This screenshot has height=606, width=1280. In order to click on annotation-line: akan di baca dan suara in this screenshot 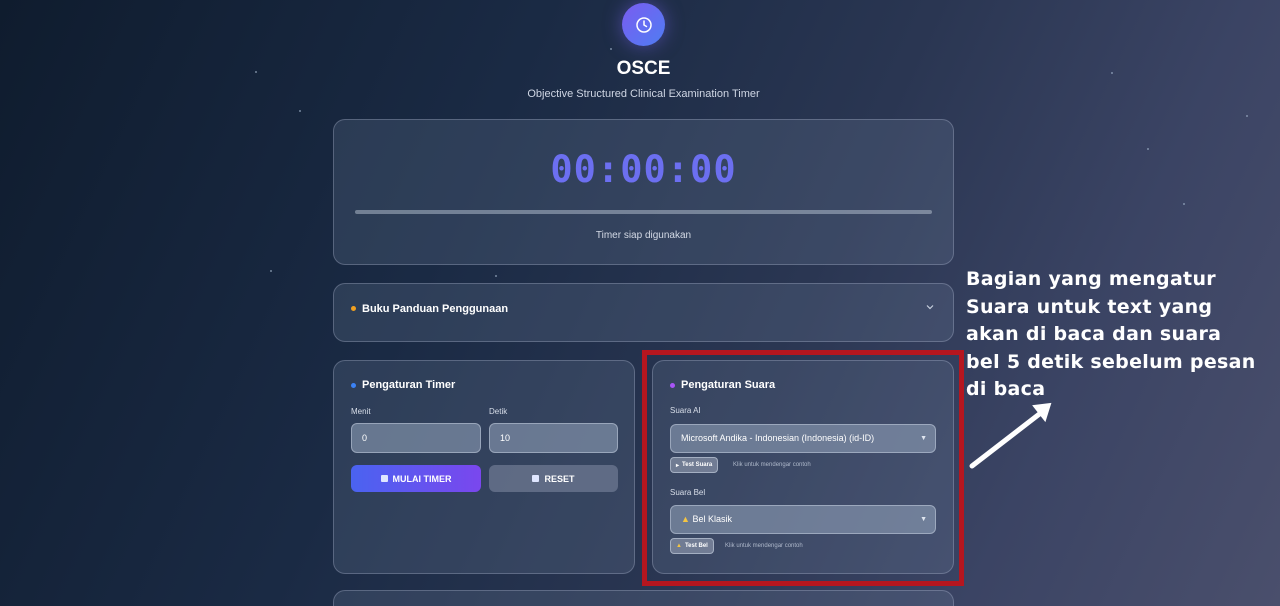, I will do `click(1094, 334)`.